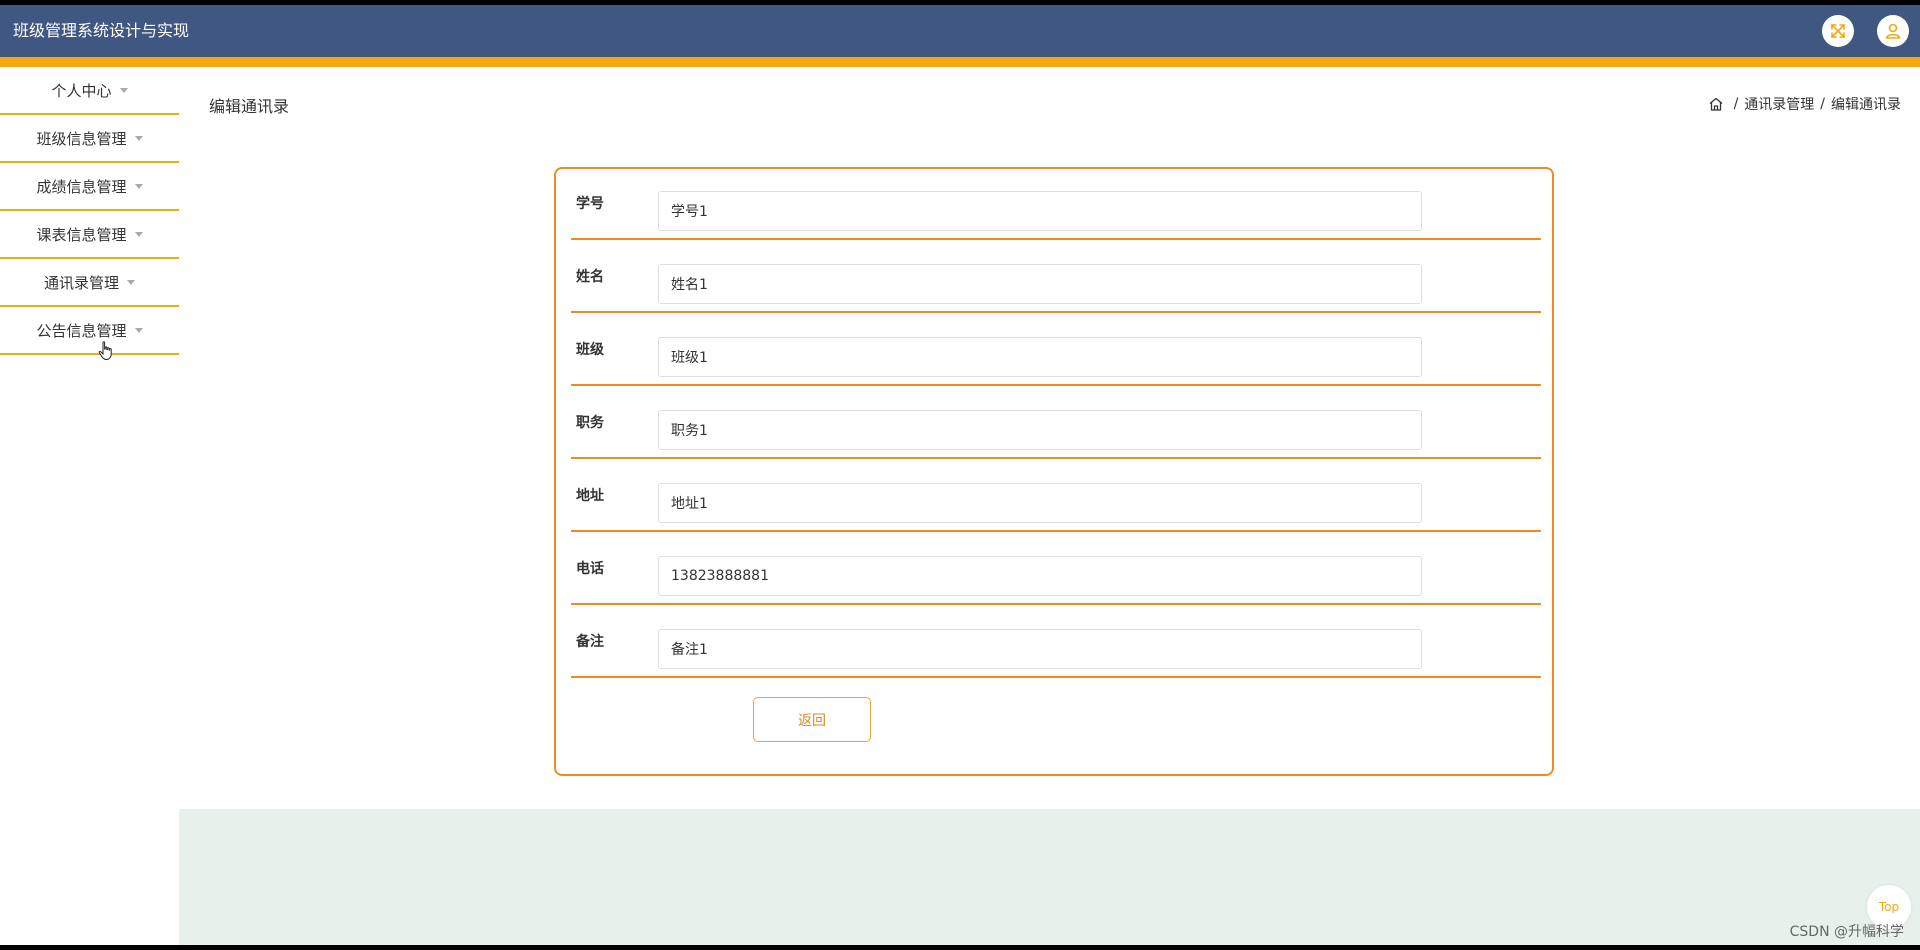 The width and height of the screenshot is (1920, 950). I want to click on user-icon, so click(1893, 31).